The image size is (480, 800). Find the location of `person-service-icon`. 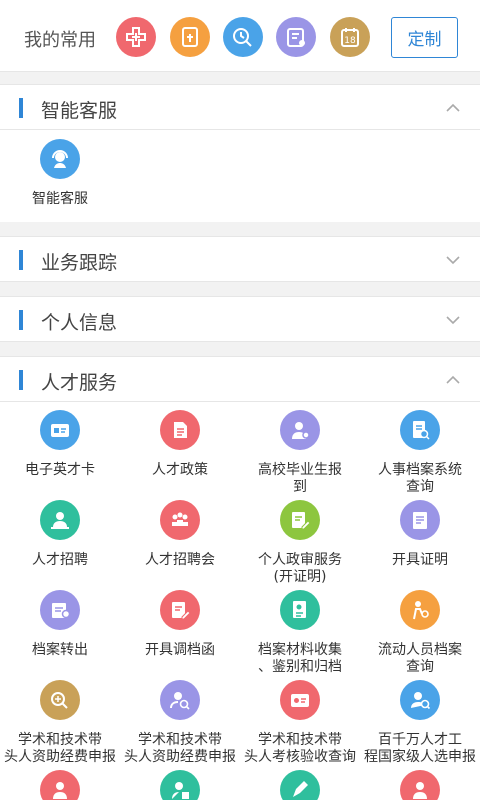

person-service-icon is located at coordinates (60, 785).